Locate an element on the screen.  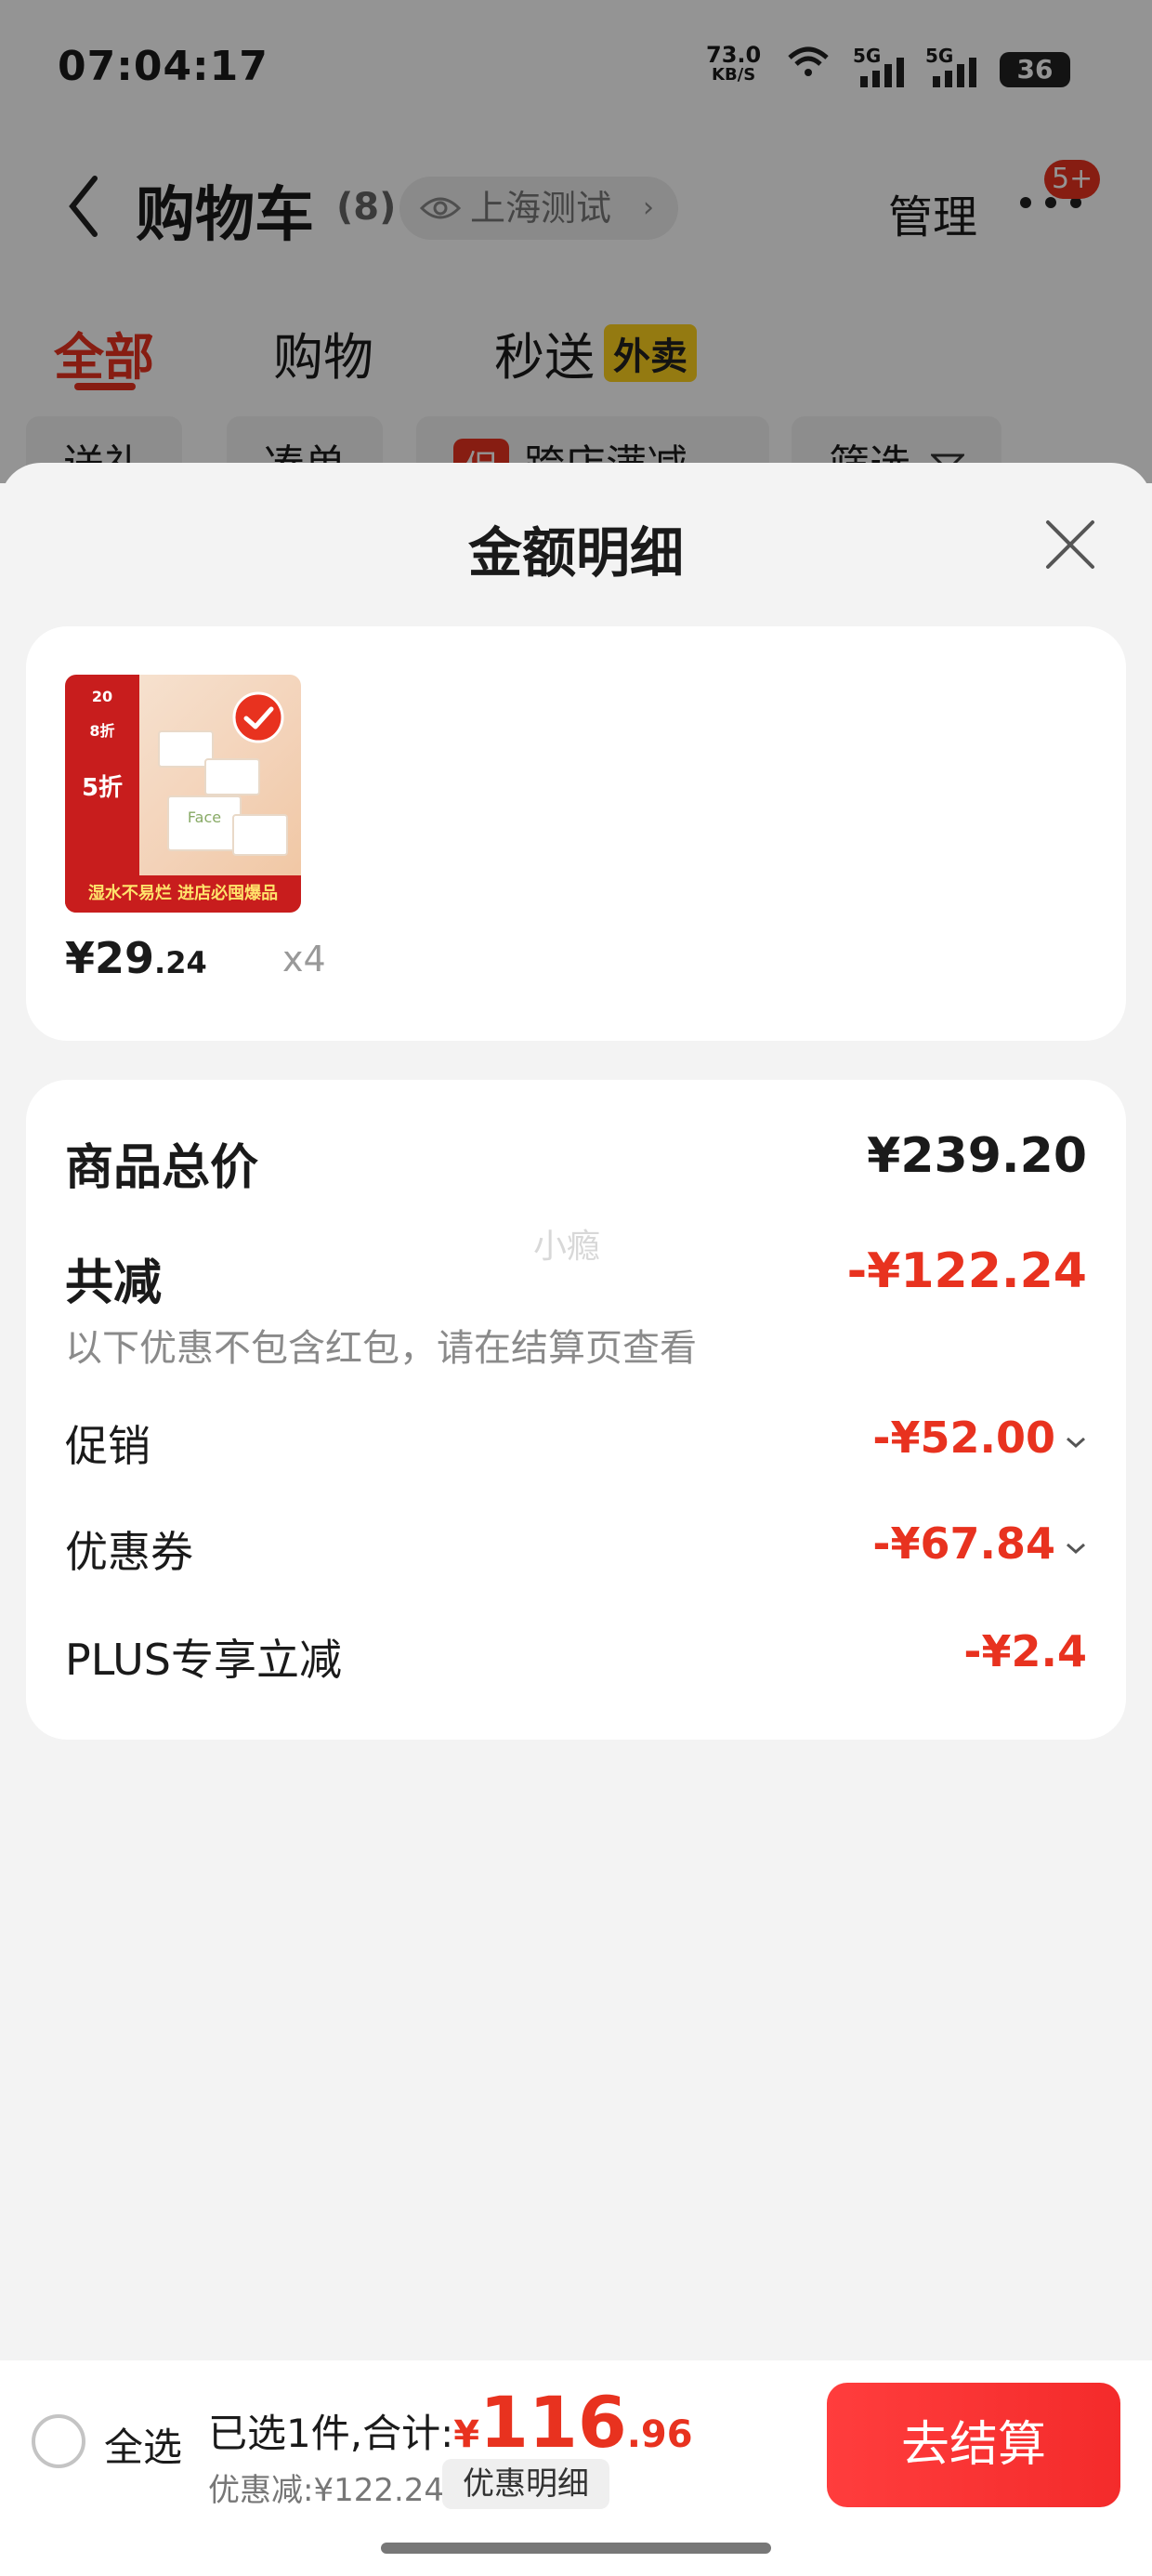
home-indicator is located at coordinates (576, 2548).